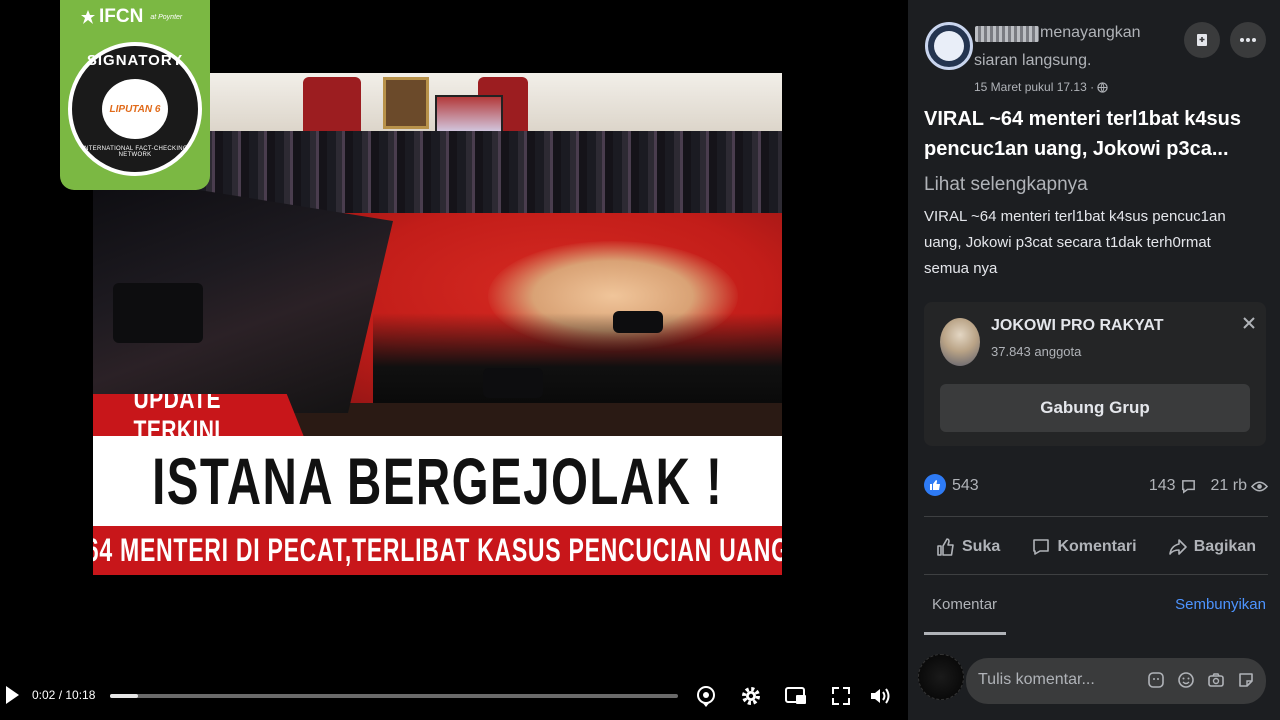 The image size is (1280, 720). What do you see at coordinates (406, 103) in the screenshot?
I see `portrait` at bounding box center [406, 103].